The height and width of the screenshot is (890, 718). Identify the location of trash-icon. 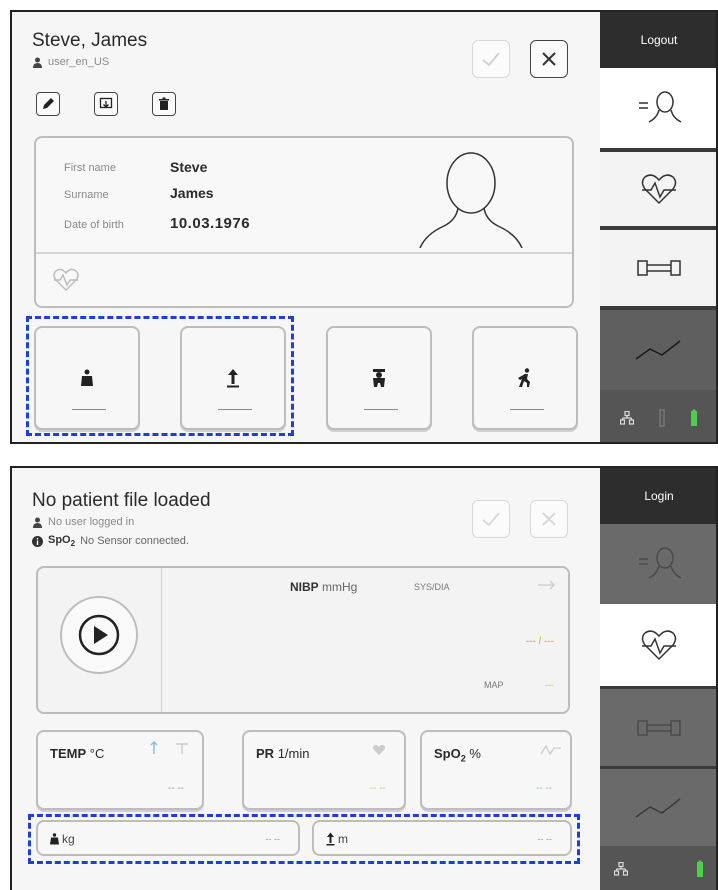
(164, 103).